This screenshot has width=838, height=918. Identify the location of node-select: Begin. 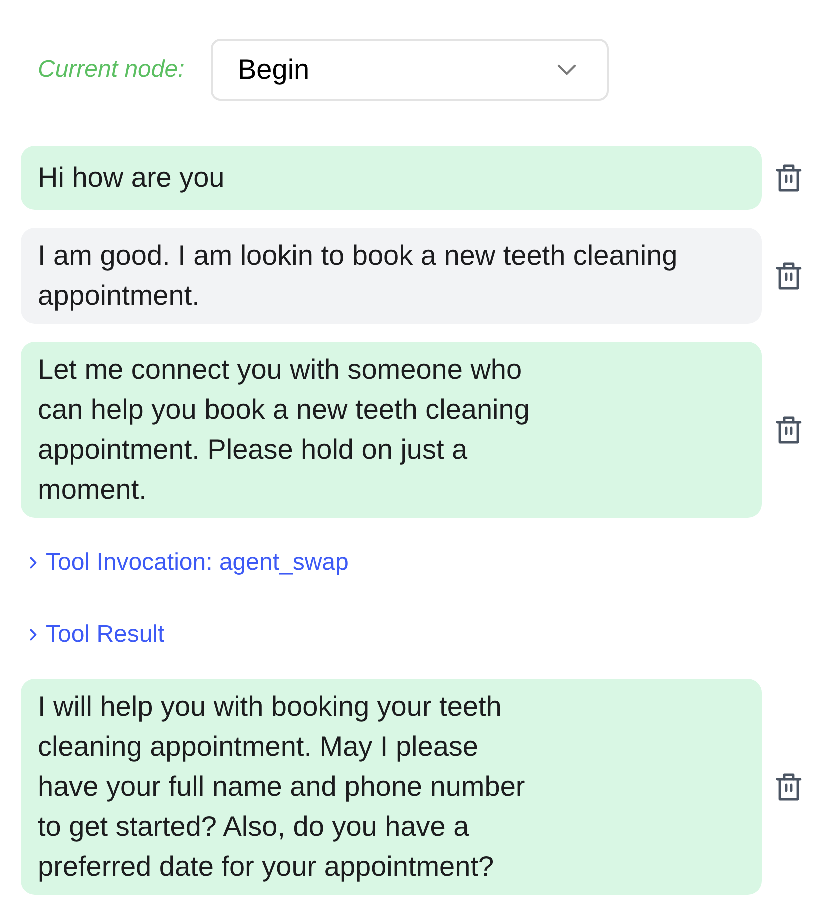
(410, 70).